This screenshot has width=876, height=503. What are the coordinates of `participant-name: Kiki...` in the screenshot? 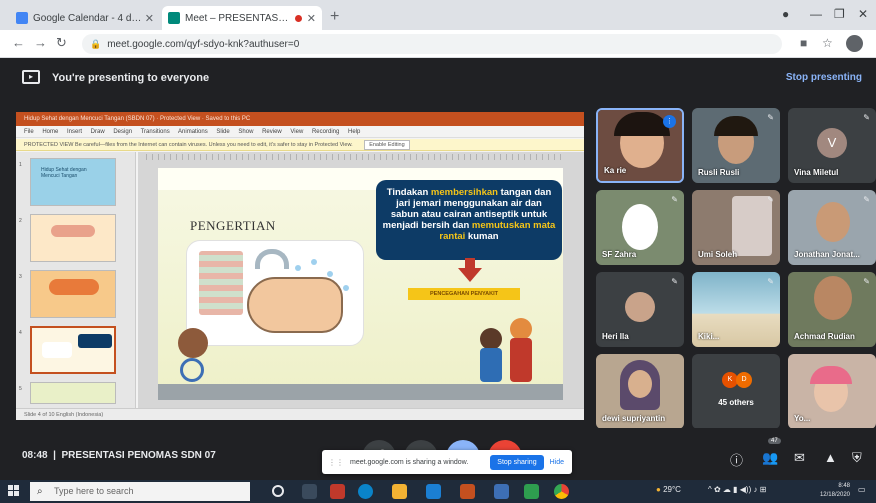 It's located at (709, 336).